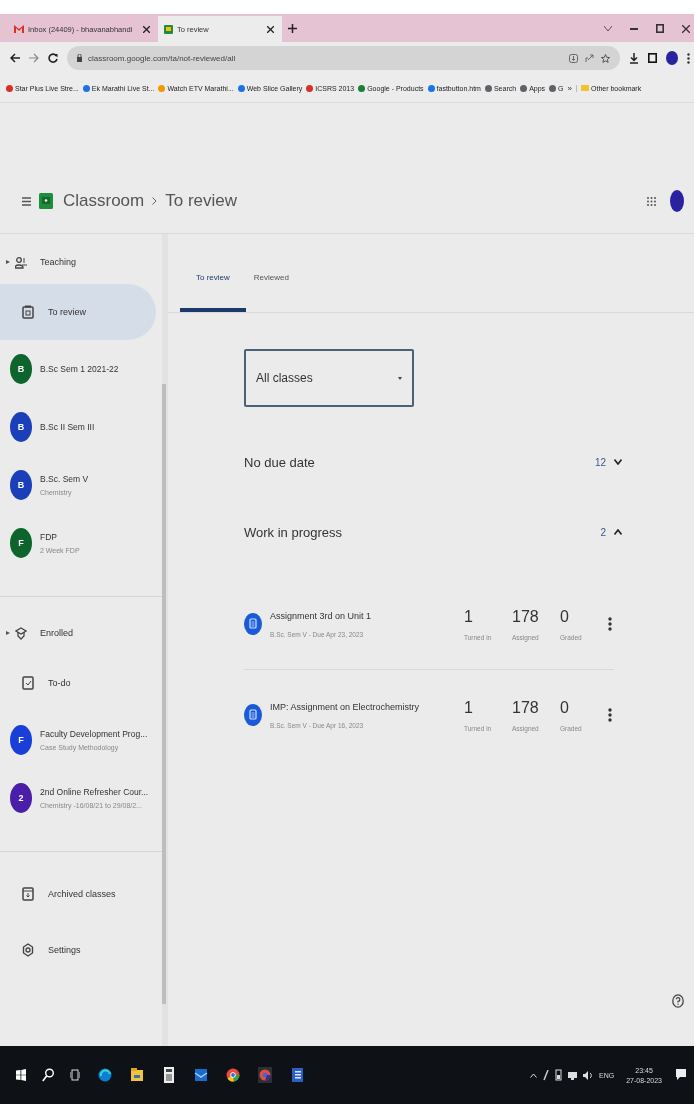  I want to click on more-bookmarks-button: », so click(569, 88).